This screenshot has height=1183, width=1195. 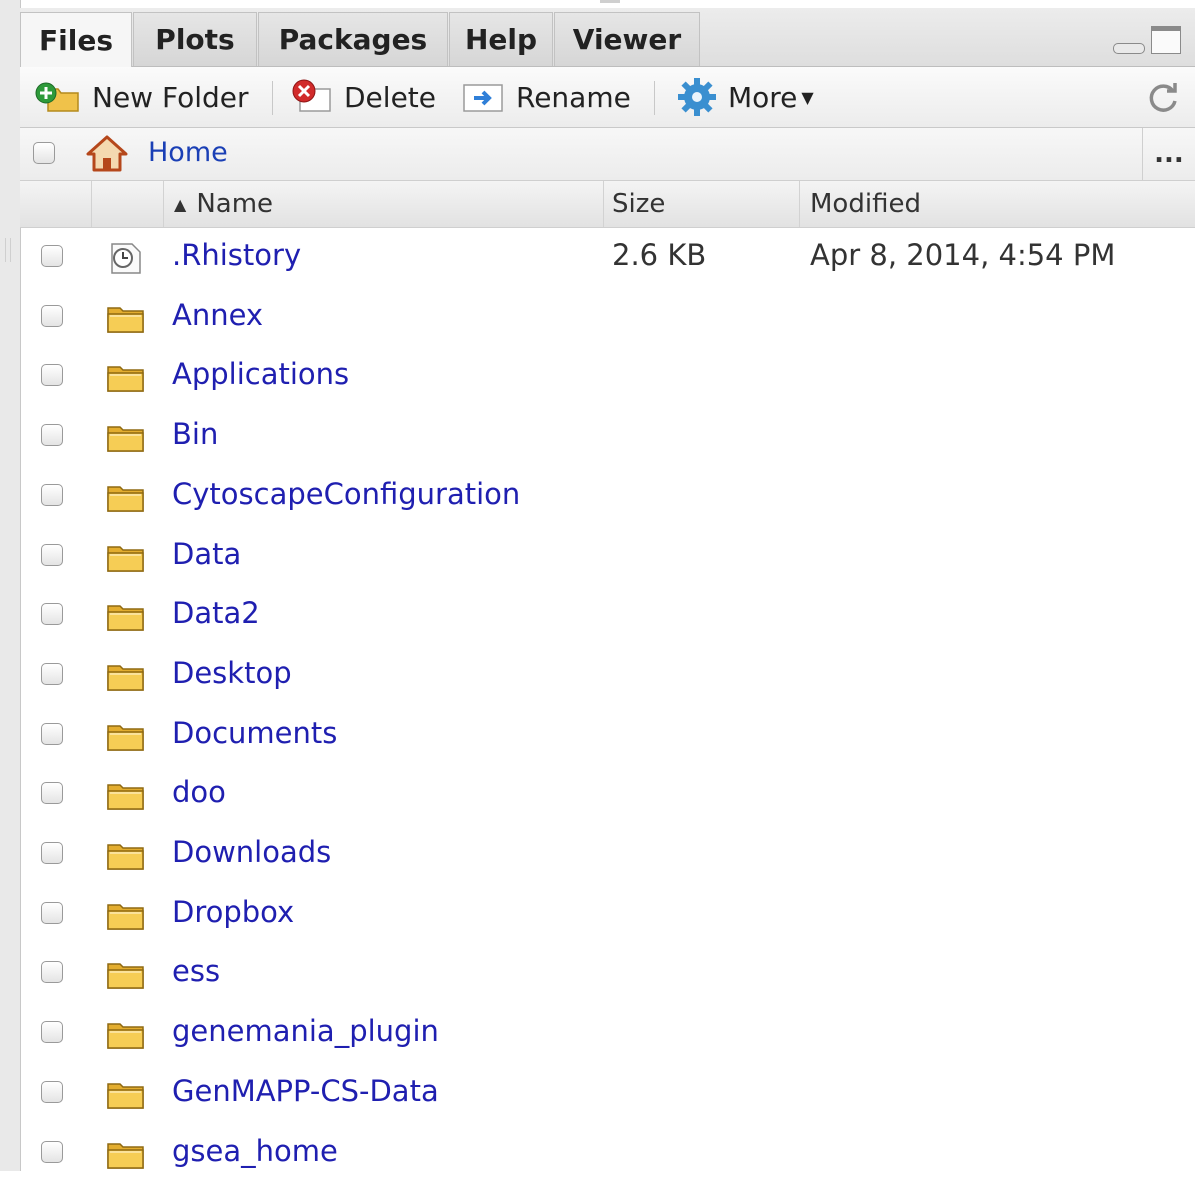 I want to click on column-name-label: Name, so click(x=234, y=204).